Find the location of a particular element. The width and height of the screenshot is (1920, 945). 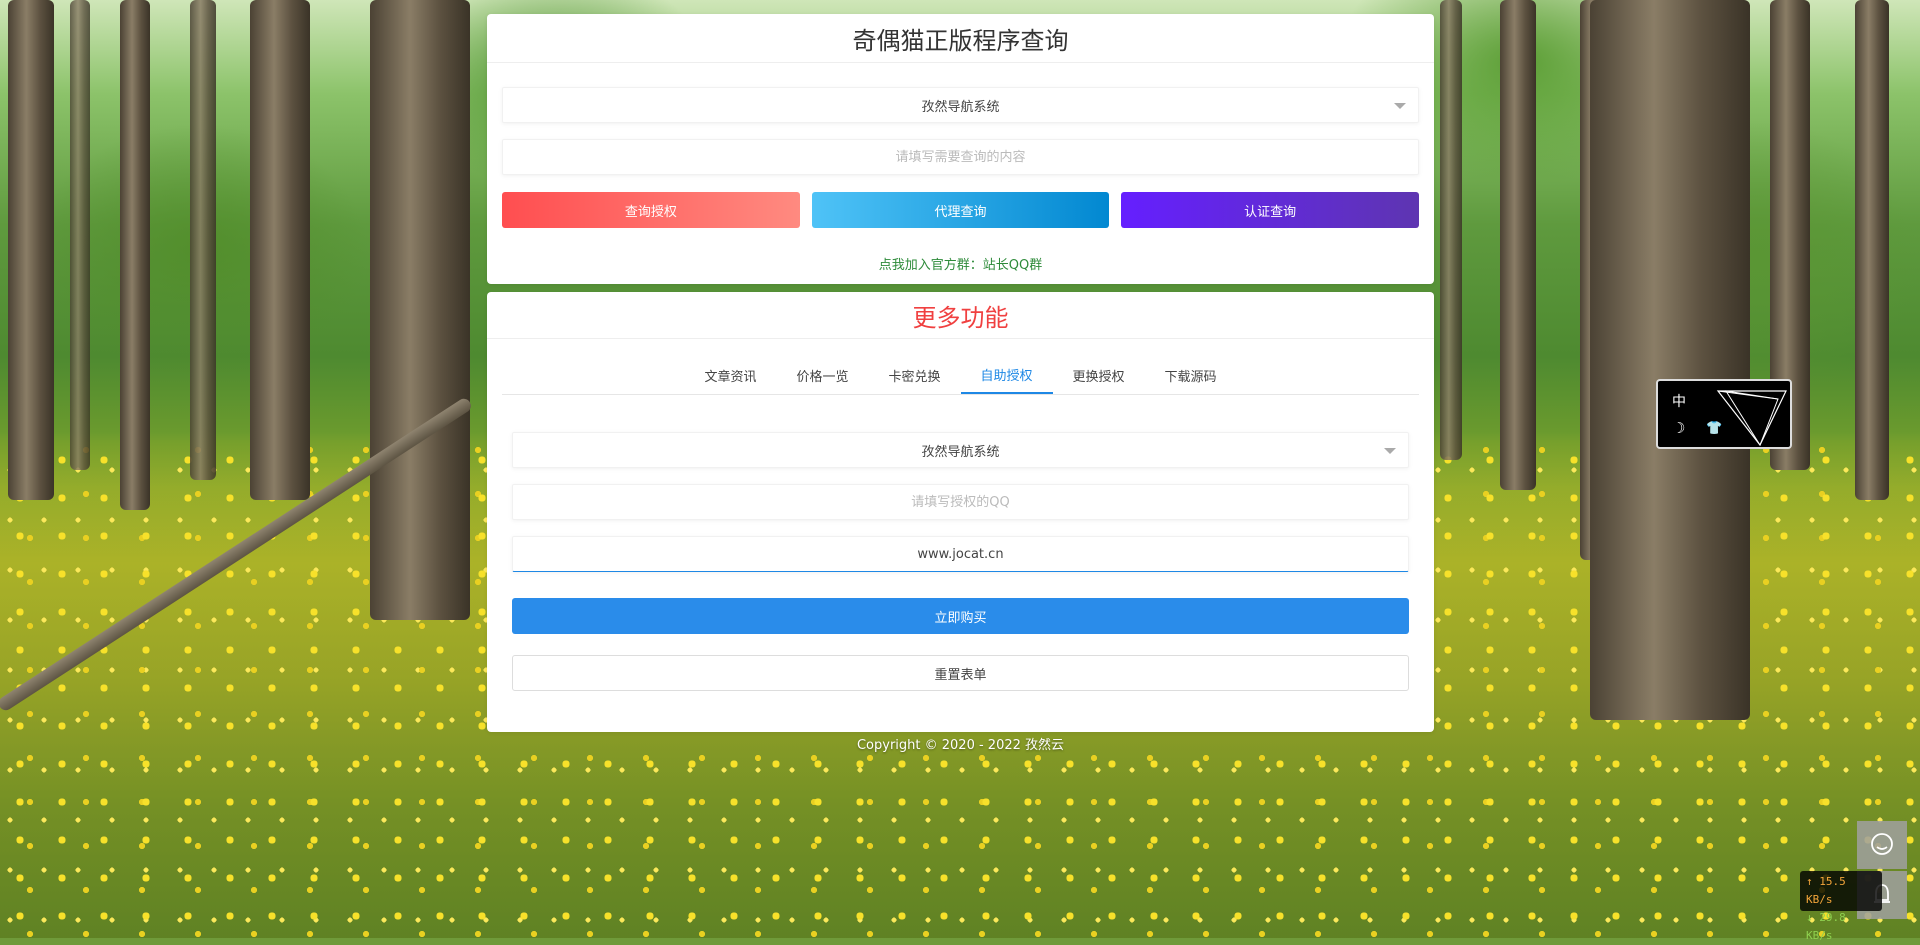

copyright-text: Copyright © 2020 - 2022 孜然云 is located at coordinates (960, 745).